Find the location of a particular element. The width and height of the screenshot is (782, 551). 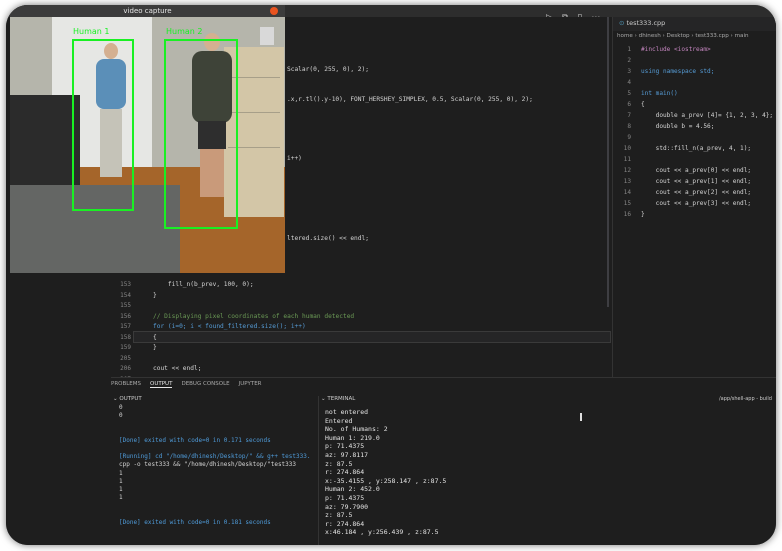

line-number: 10 is located at coordinates (627, 148).